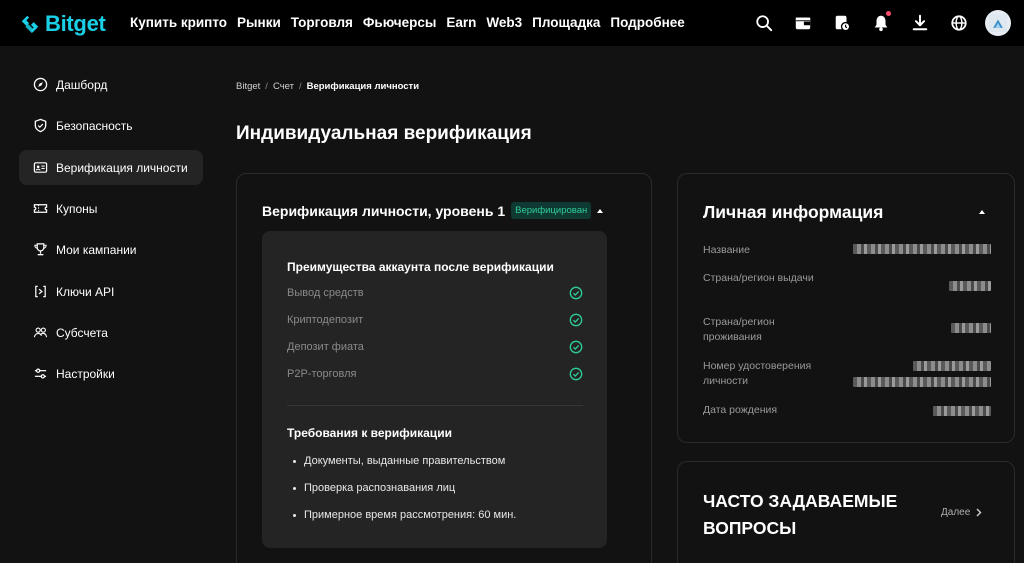 This screenshot has width=1024, height=563. I want to click on id-card-icon, so click(40, 167).